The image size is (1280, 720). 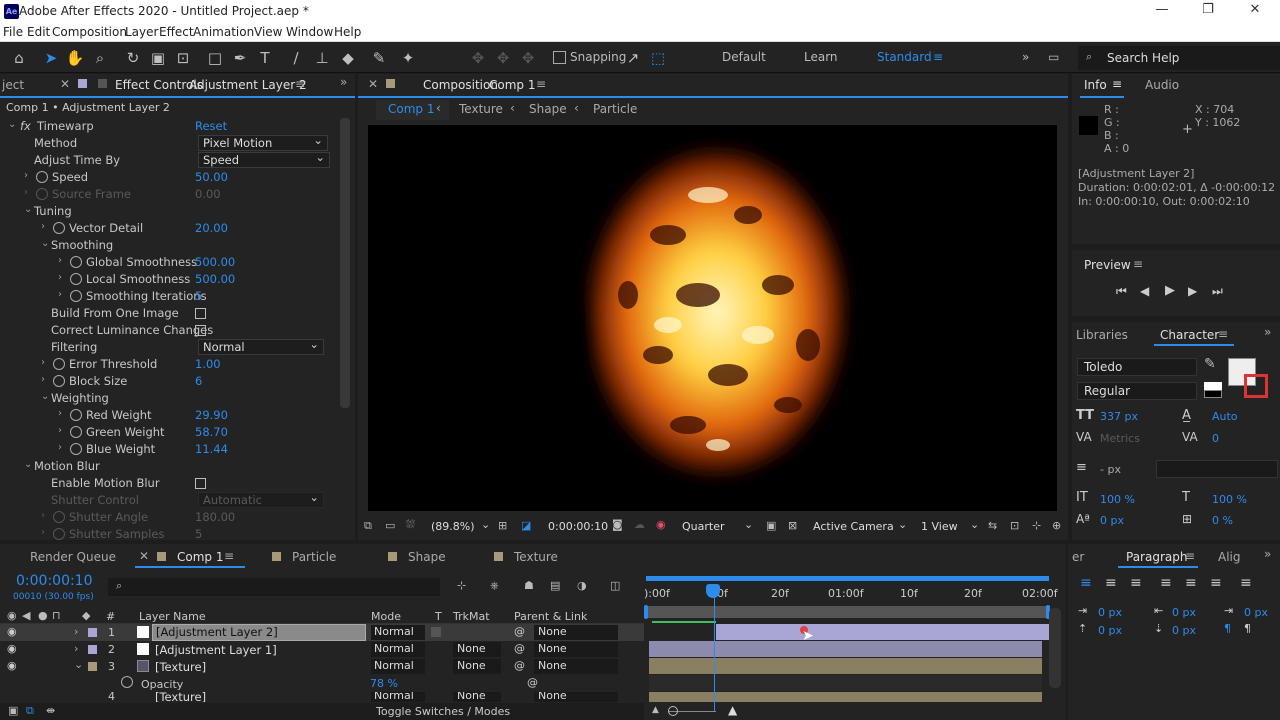 What do you see at coordinates (555, 585) in the screenshot?
I see `frame-blending-icon: ▤` at bounding box center [555, 585].